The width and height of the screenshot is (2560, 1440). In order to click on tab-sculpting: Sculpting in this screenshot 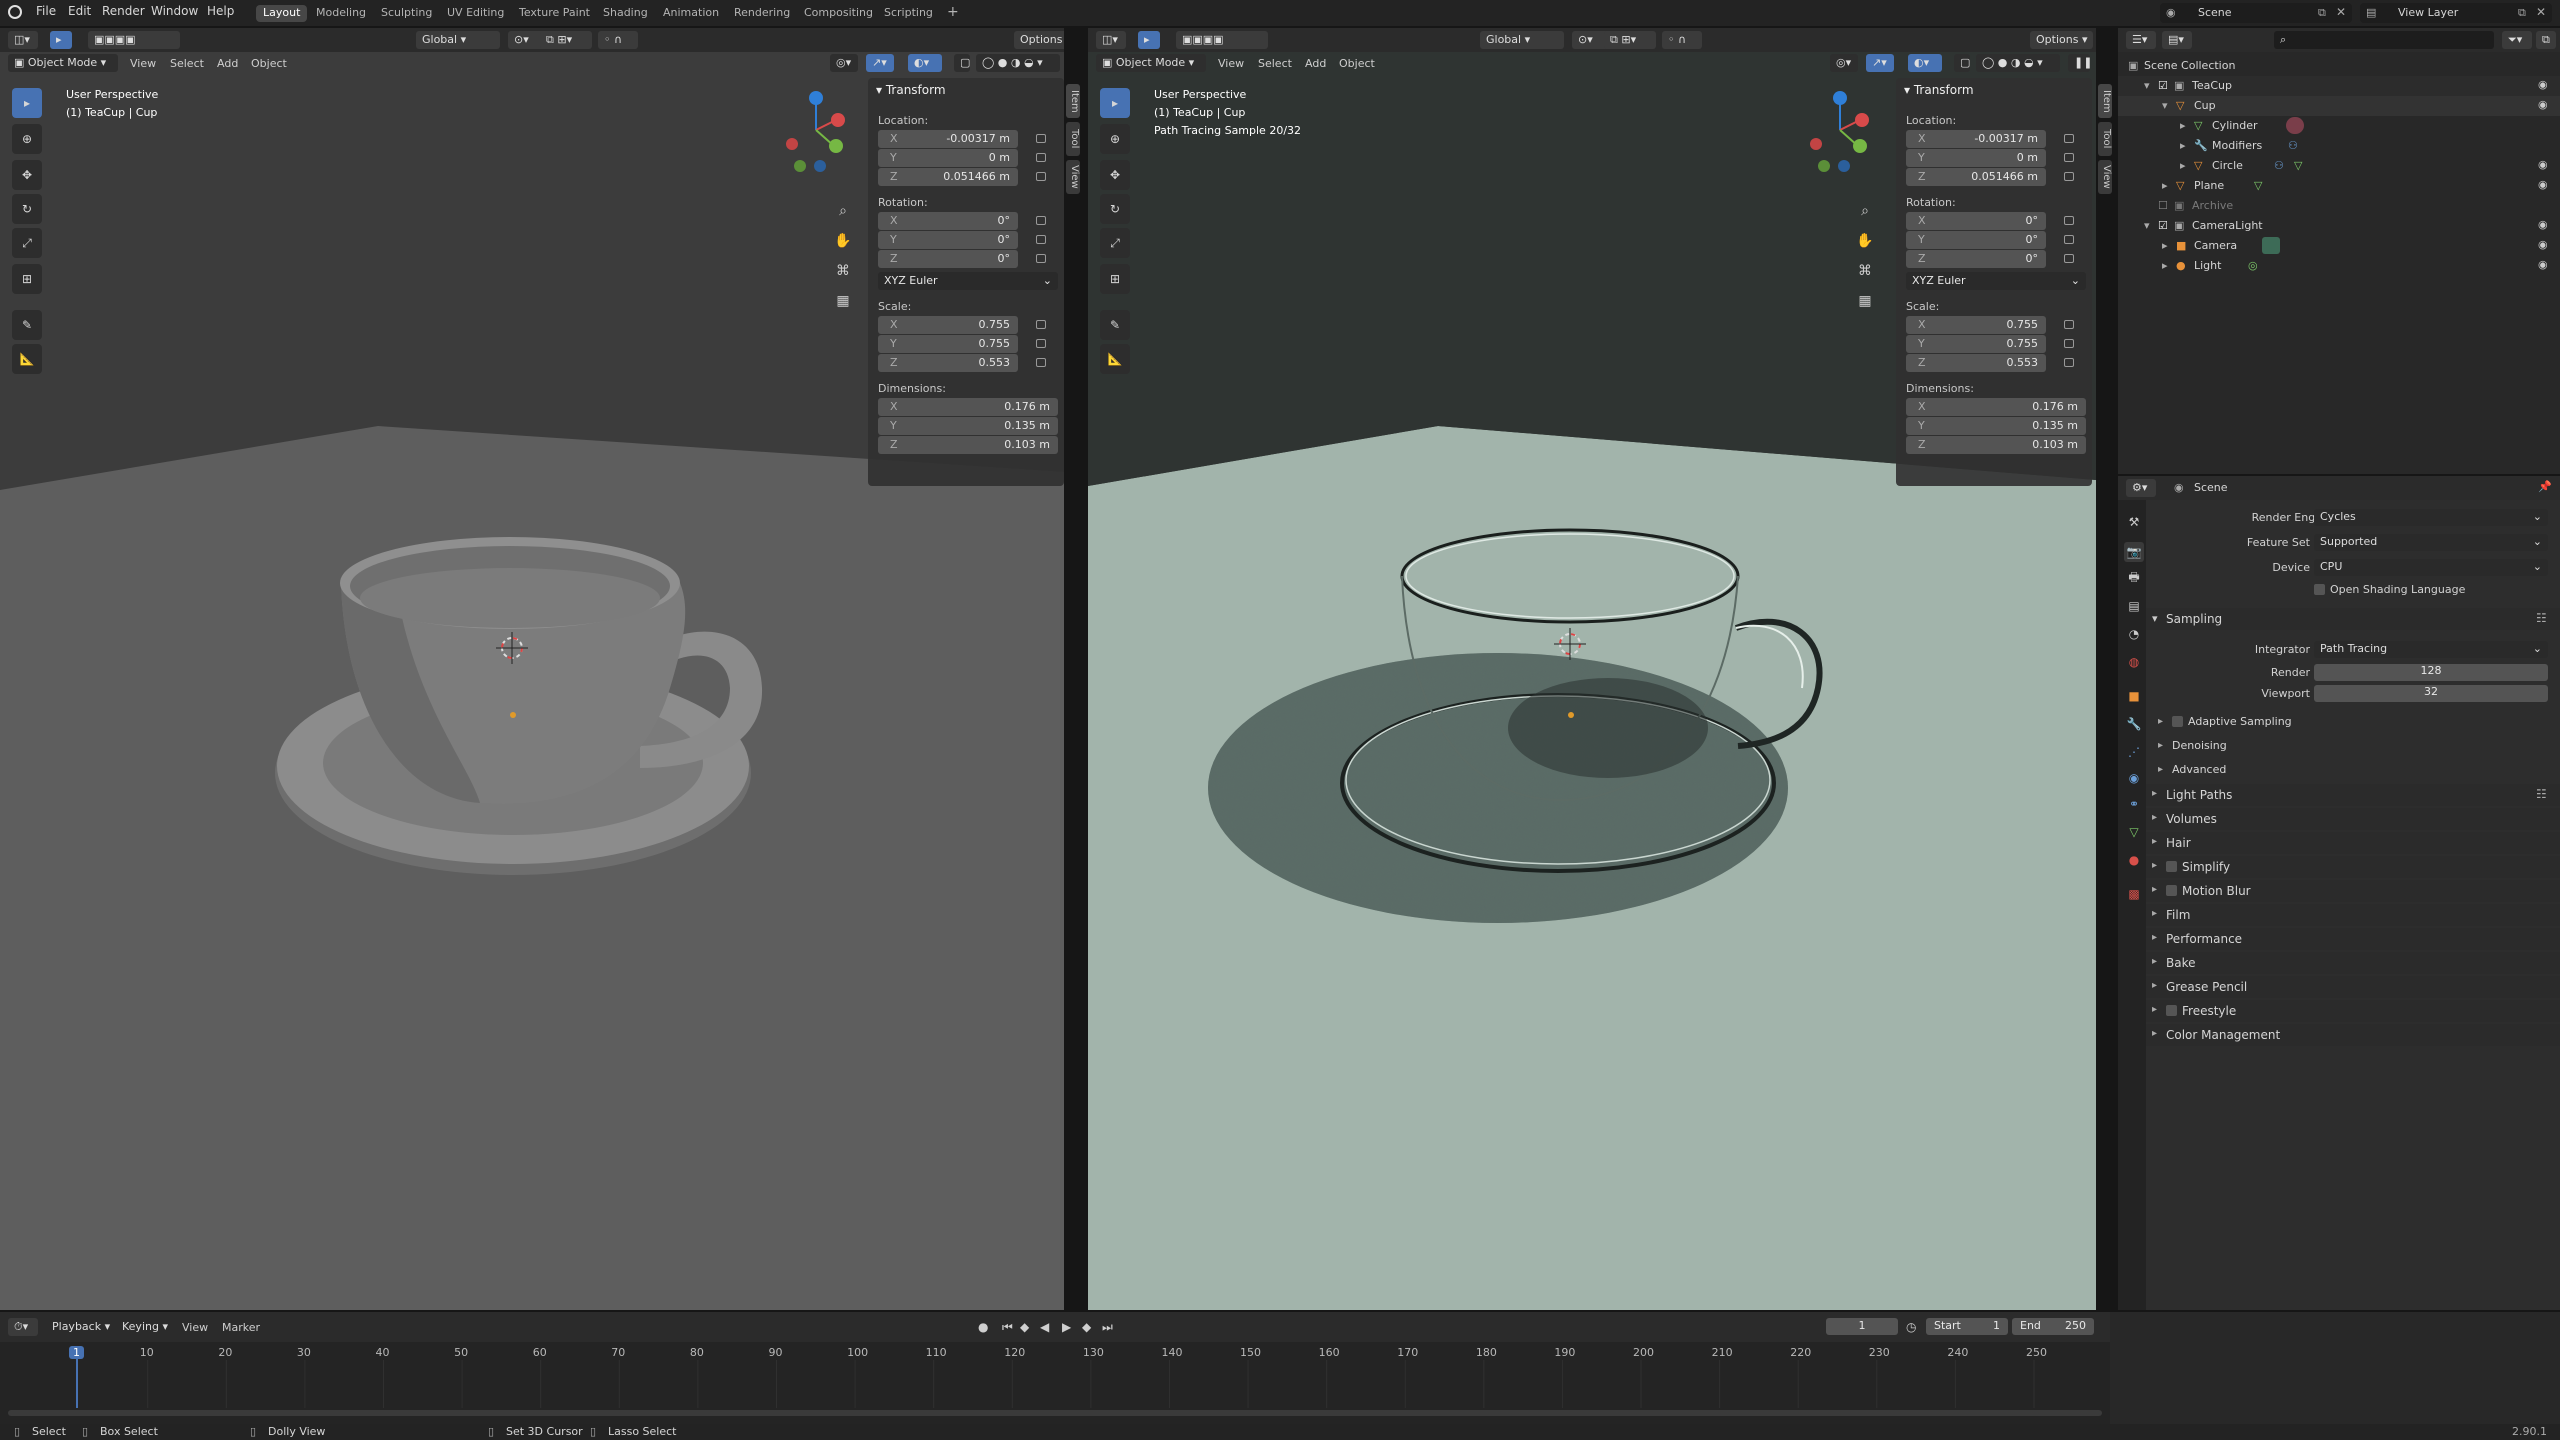, I will do `click(406, 13)`.